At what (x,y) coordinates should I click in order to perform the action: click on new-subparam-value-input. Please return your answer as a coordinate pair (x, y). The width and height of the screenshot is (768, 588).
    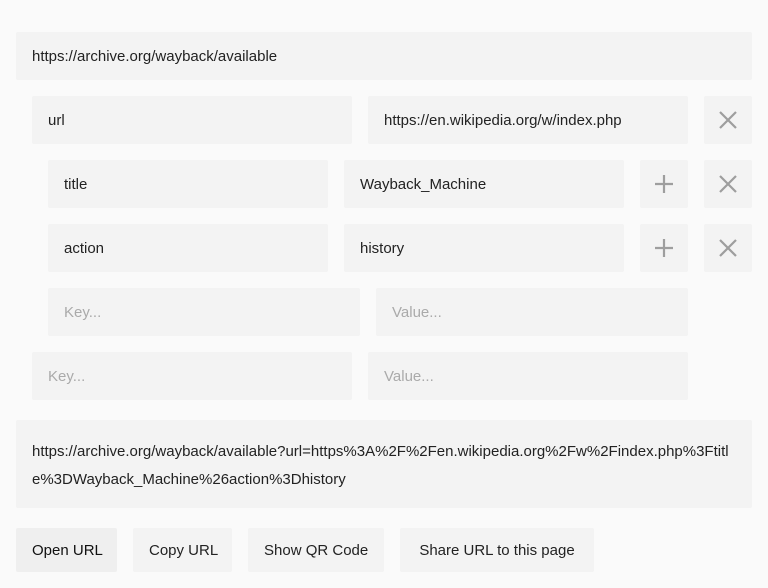
    Looking at the image, I should click on (532, 312).